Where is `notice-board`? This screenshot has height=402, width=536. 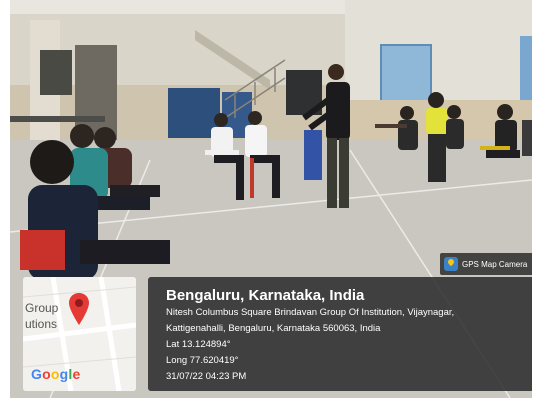
notice-board is located at coordinates (56, 72).